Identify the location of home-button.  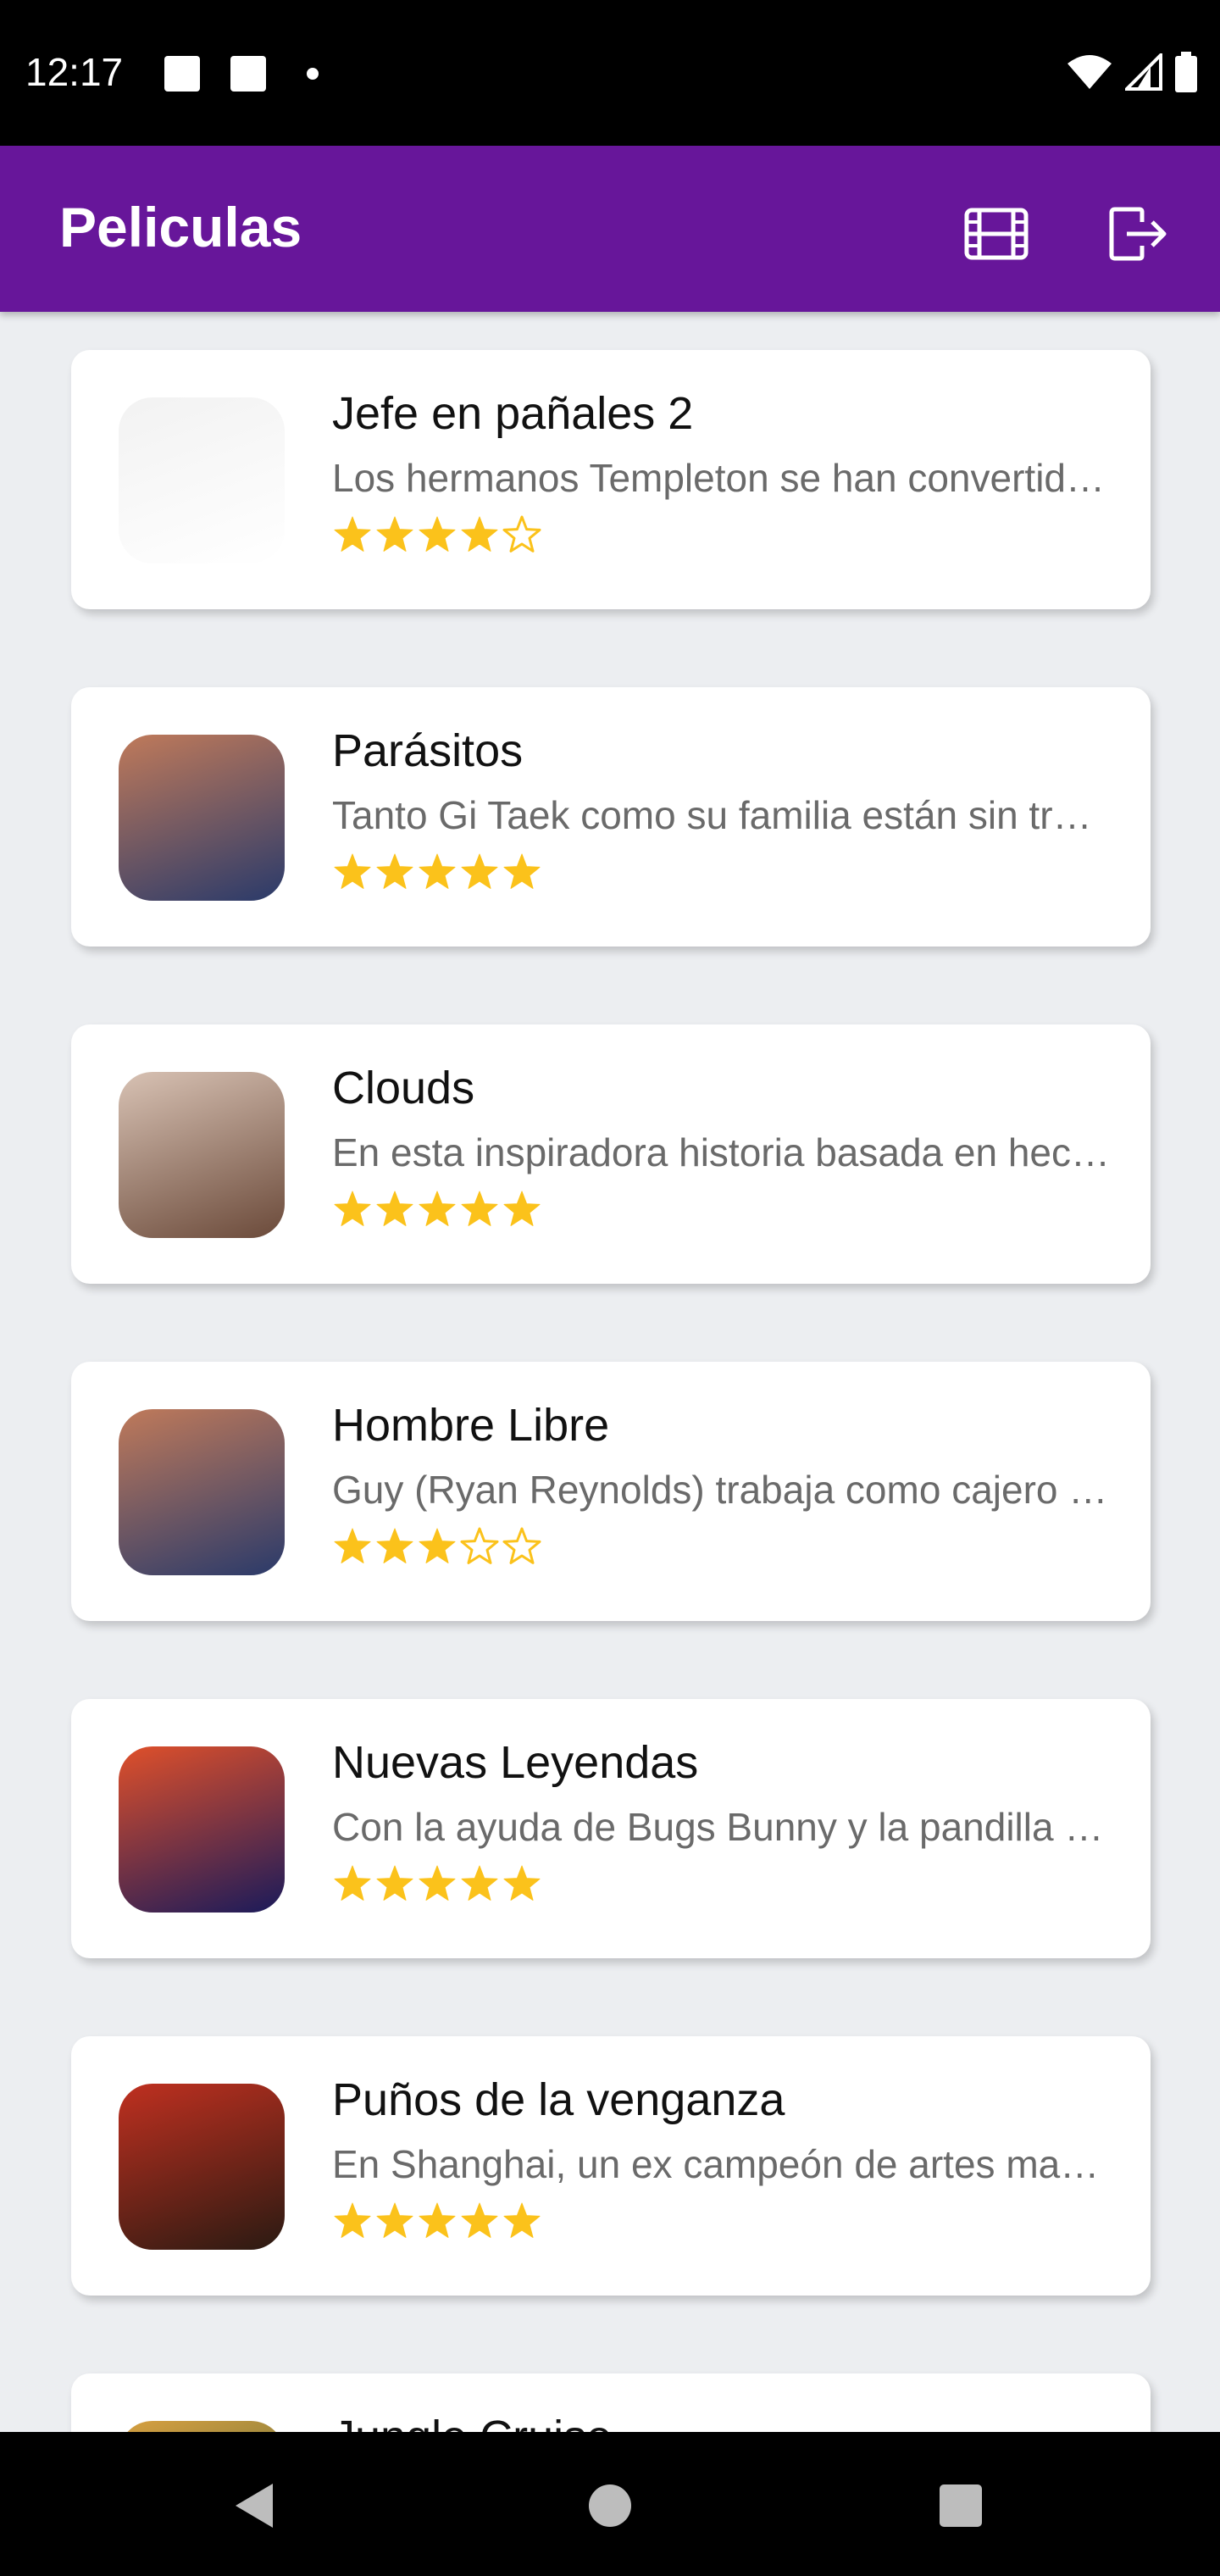
(610, 2506).